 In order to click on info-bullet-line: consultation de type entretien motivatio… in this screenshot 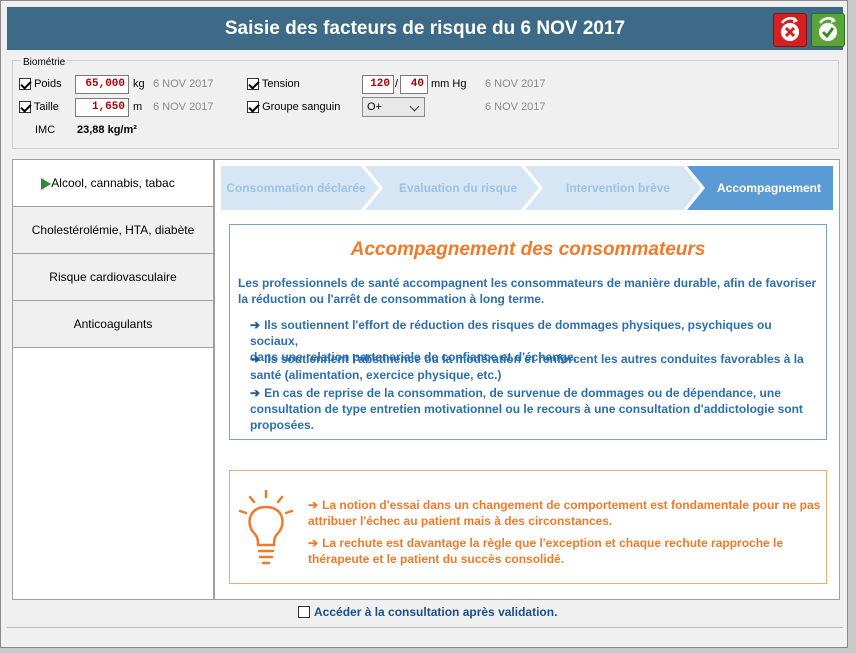, I will do `click(526, 409)`.